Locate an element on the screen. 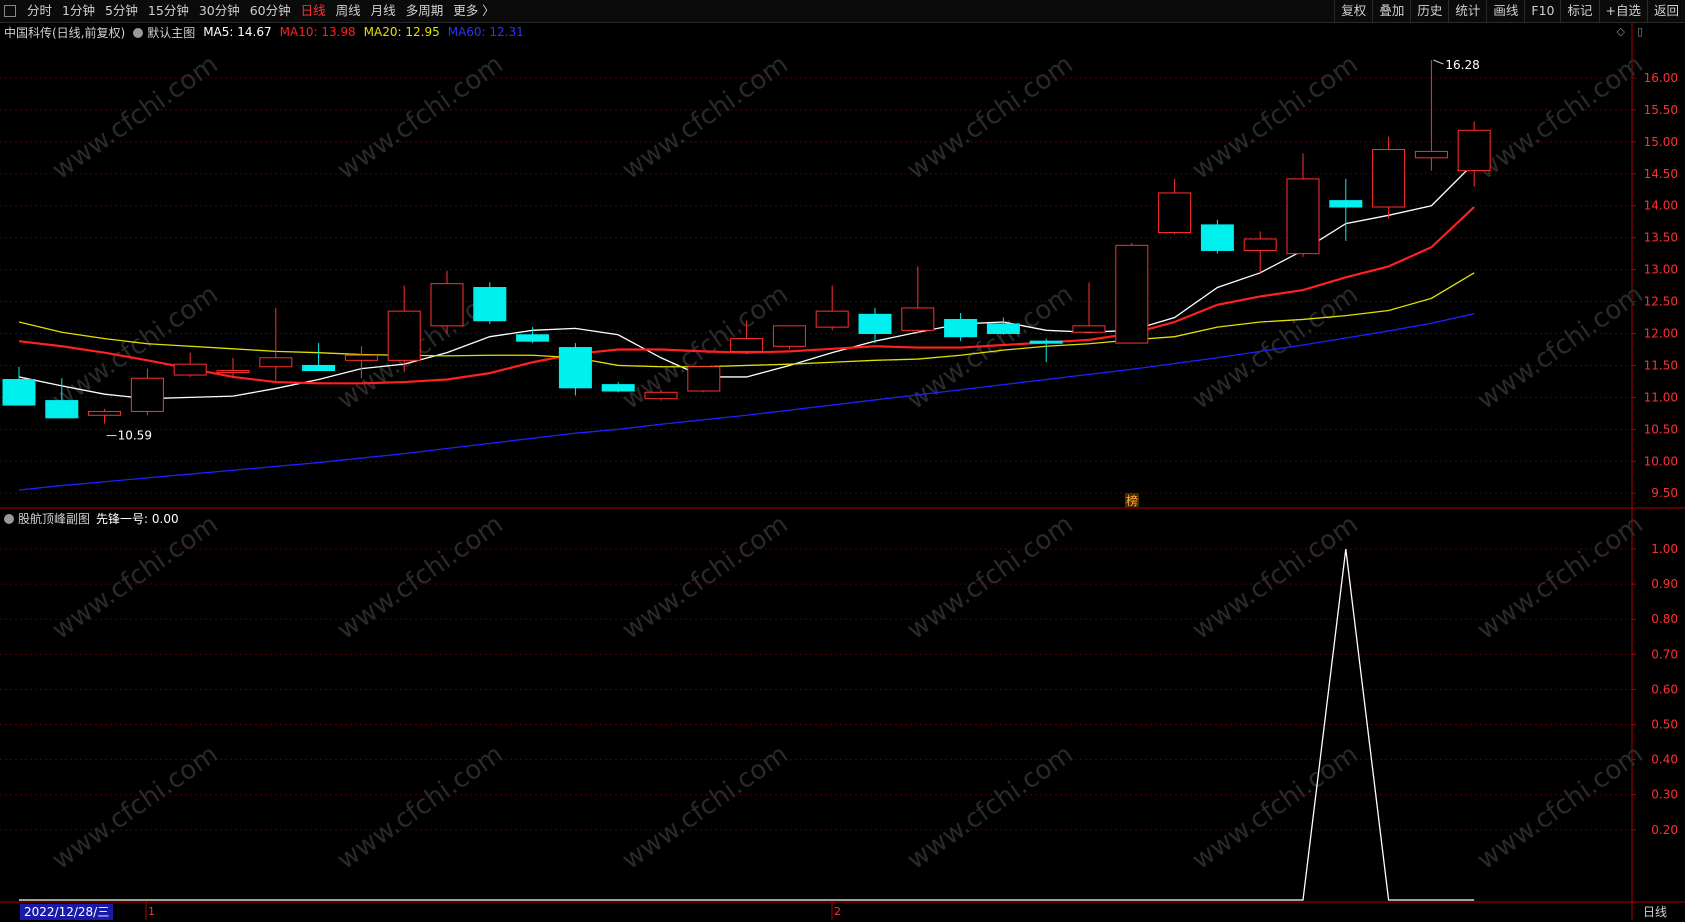 The height and width of the screenshot is (922, 1685). sub-chart-name: 股航顶峰副图 is located at coordinates (54, 518).